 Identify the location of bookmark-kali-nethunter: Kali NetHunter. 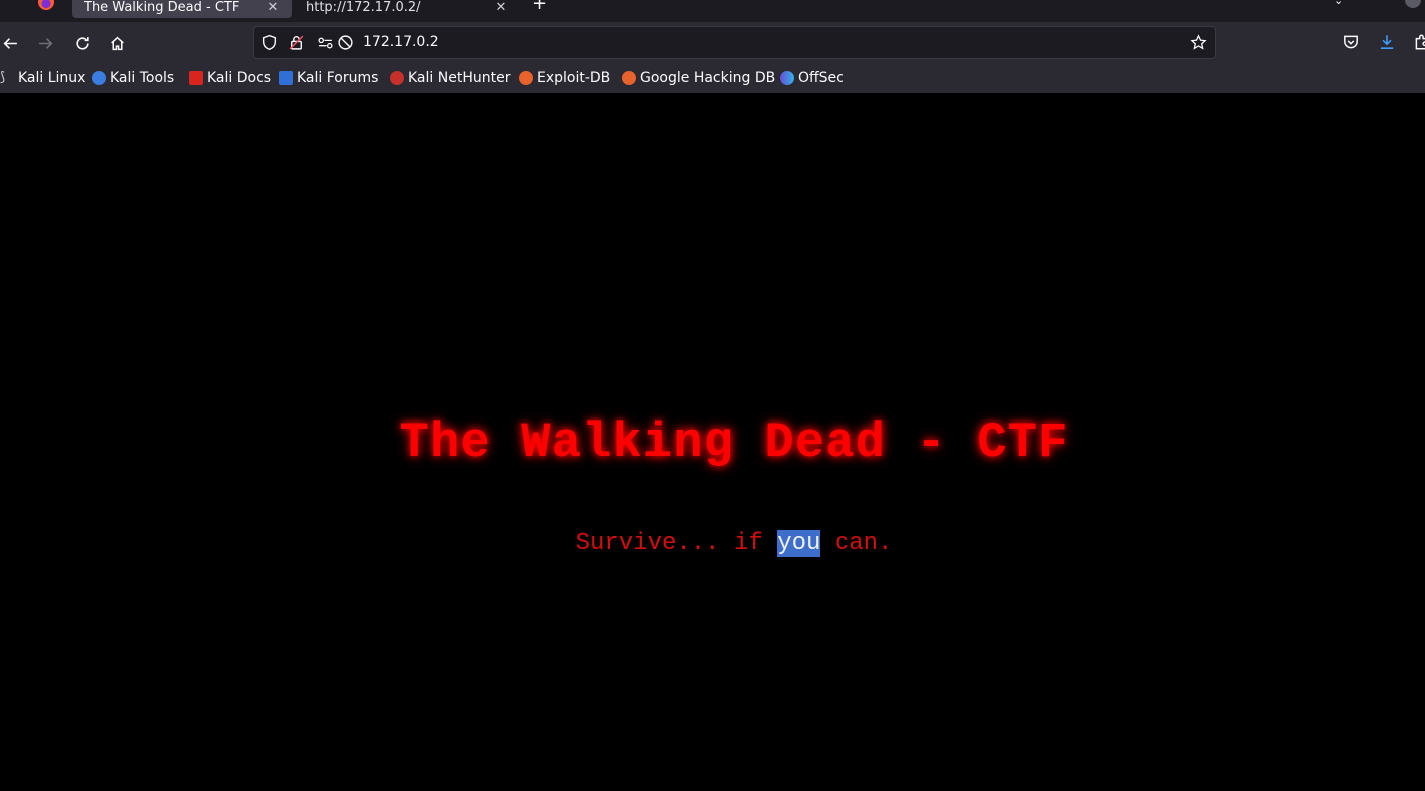
(450, 78).